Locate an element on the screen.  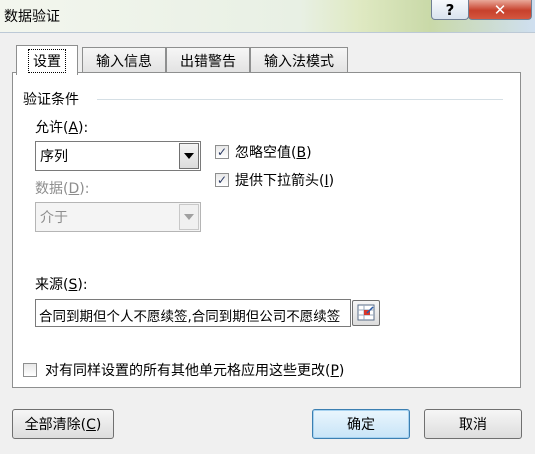
data-label-text: 数据 is located at coordinates (49, 189).